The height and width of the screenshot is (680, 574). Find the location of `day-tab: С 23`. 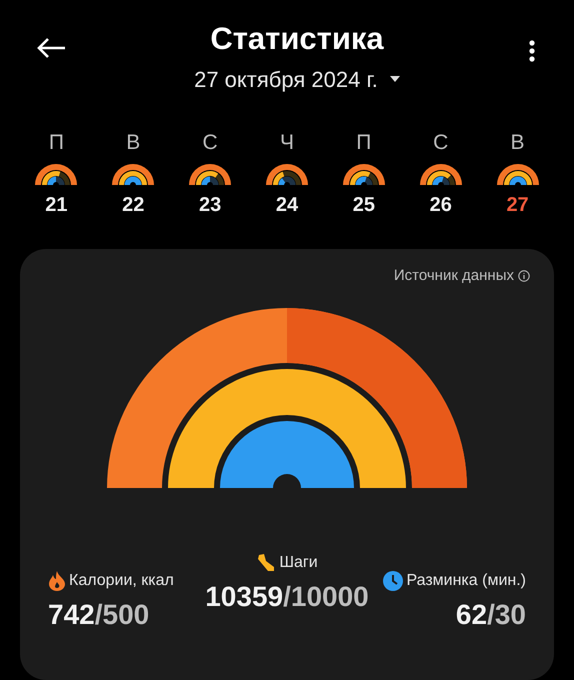

day-tab: С 23 is located at coordinates (210, 173).